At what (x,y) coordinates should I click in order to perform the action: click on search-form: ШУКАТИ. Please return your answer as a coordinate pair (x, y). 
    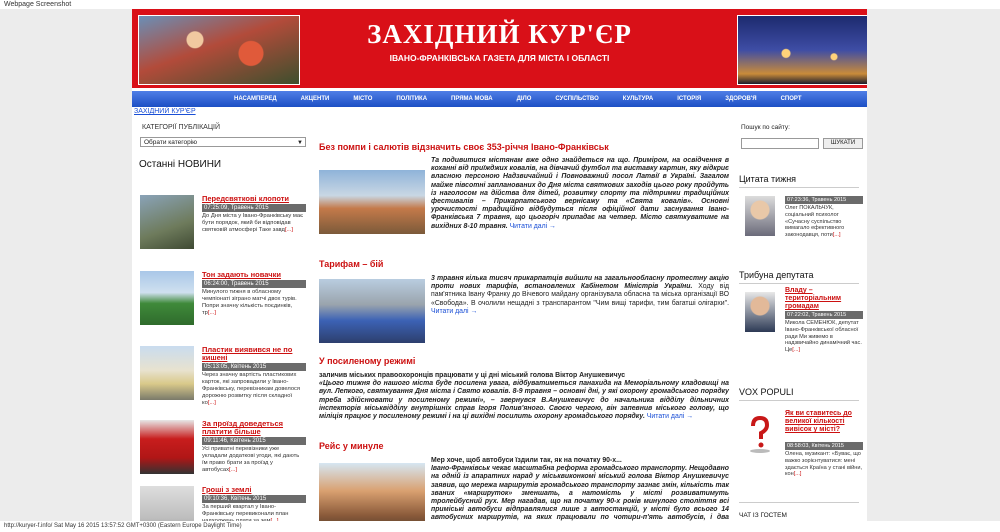
    Looking at the image, I should click on (803, 143).